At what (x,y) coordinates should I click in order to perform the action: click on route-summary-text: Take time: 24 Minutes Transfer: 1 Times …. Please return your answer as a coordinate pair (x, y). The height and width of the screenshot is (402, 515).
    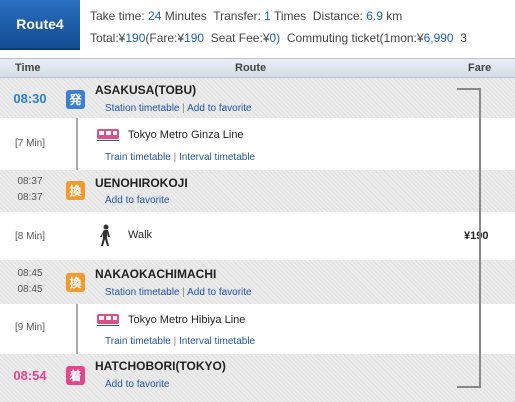
    Looking at the image, I should click on (278, 27).